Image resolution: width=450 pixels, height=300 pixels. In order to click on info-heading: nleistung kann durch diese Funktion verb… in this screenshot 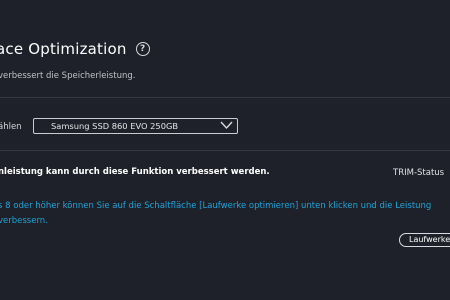, I will do `click(135, 172)`.